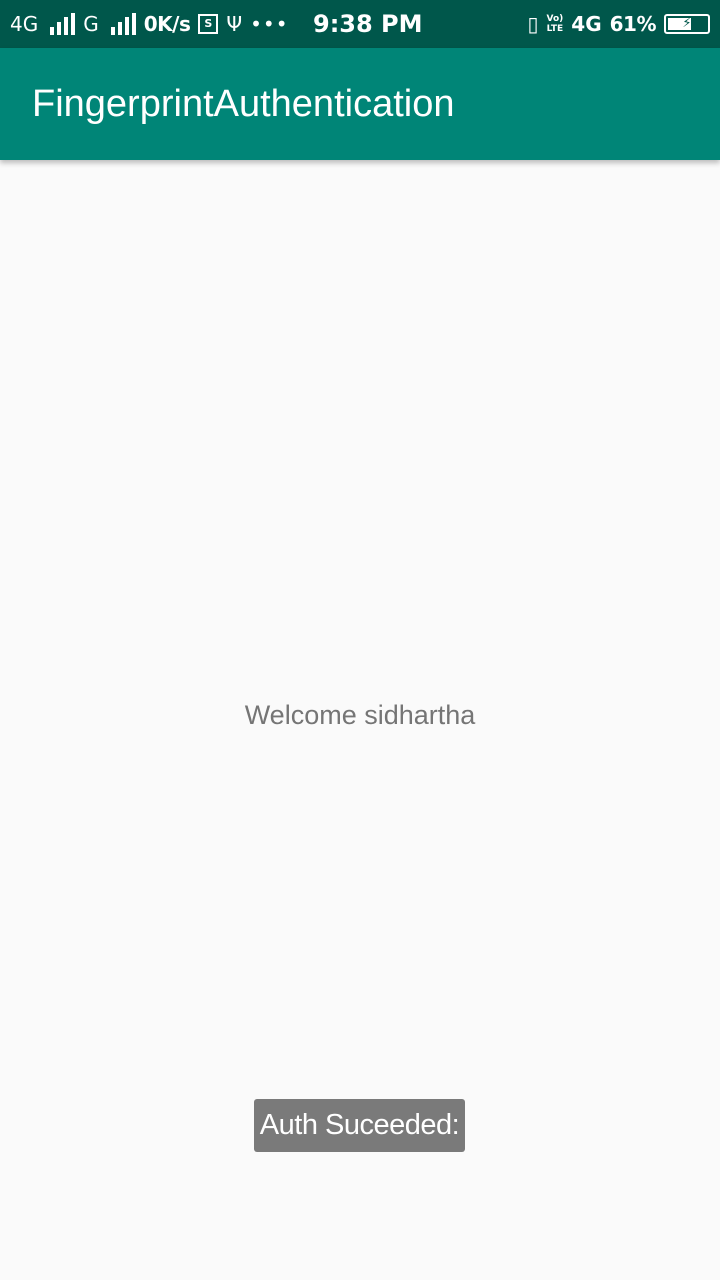  I want to click on status-bar-left: 4G G 0K/s S Ψ •••, so click(149, 24).